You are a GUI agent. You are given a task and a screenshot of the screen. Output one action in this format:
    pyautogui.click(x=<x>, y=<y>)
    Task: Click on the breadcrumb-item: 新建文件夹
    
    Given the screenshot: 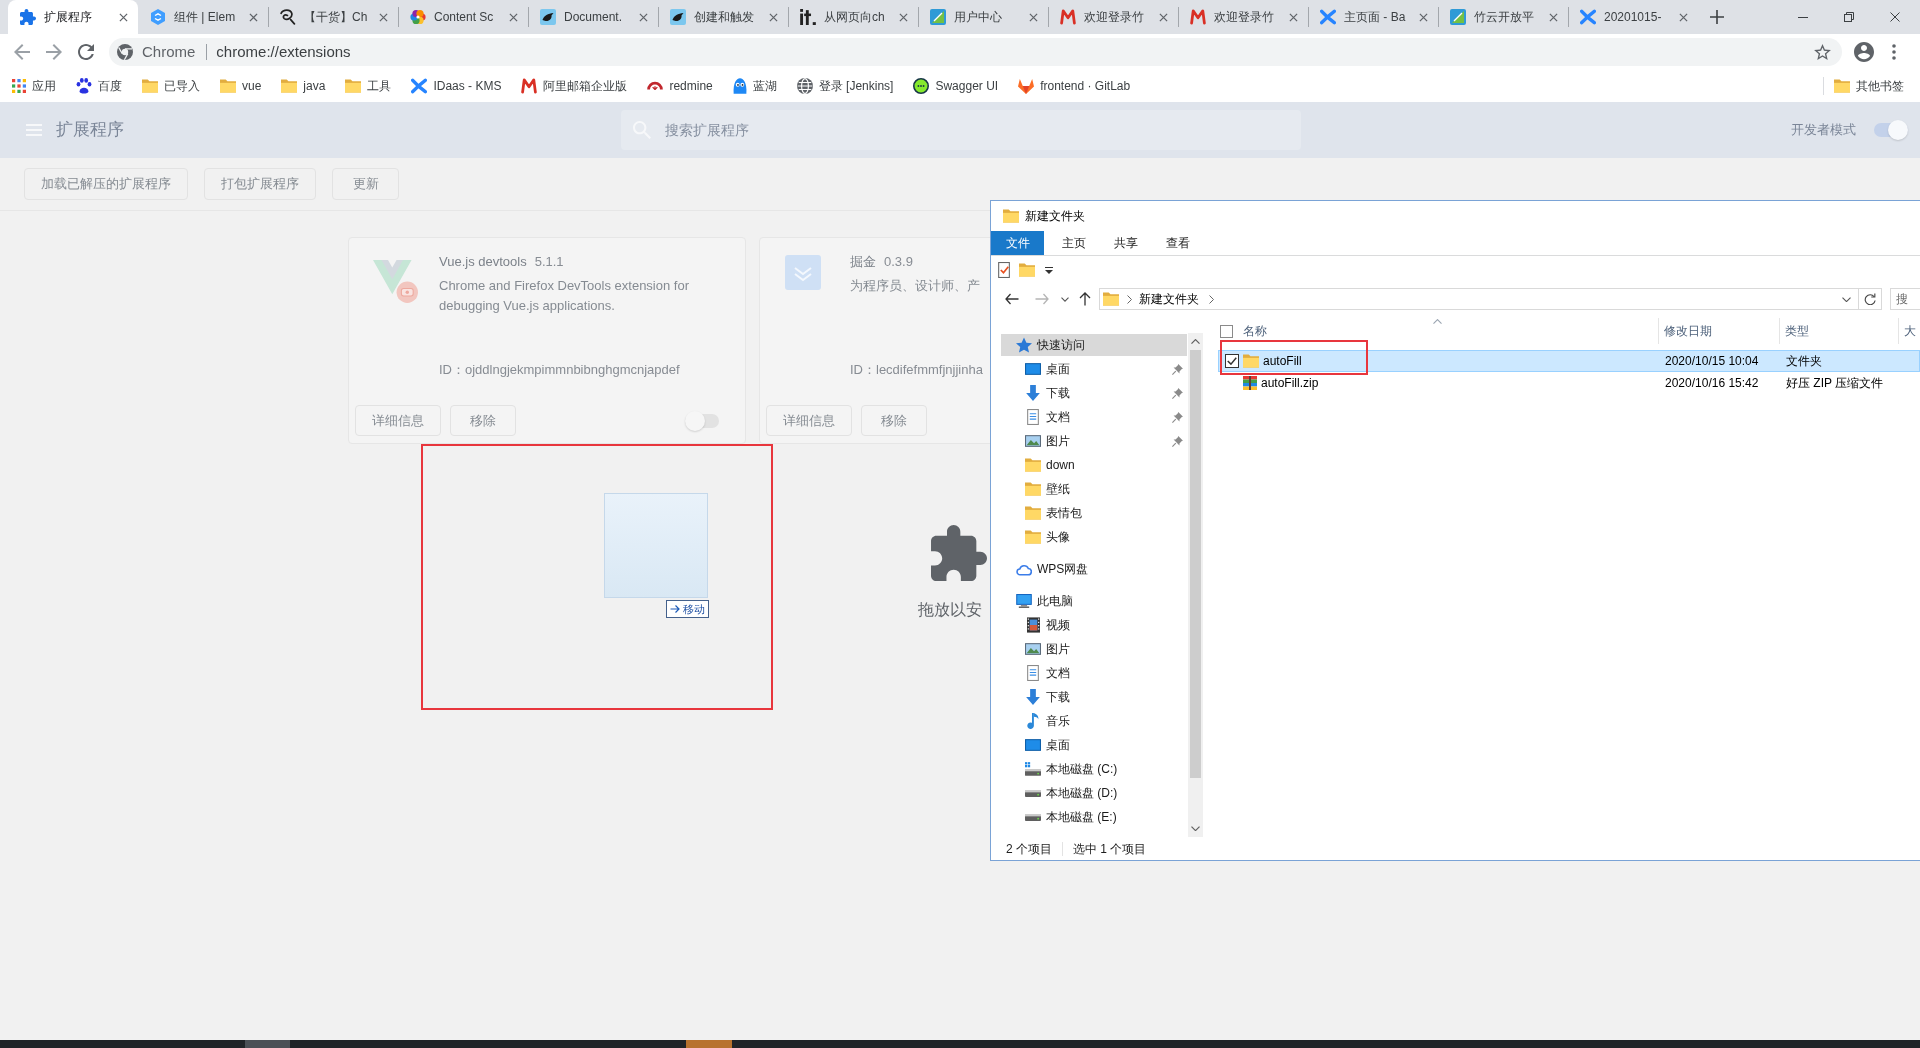 What is the action you would take?
    pyautogui.click(x=1169, y=299)
    